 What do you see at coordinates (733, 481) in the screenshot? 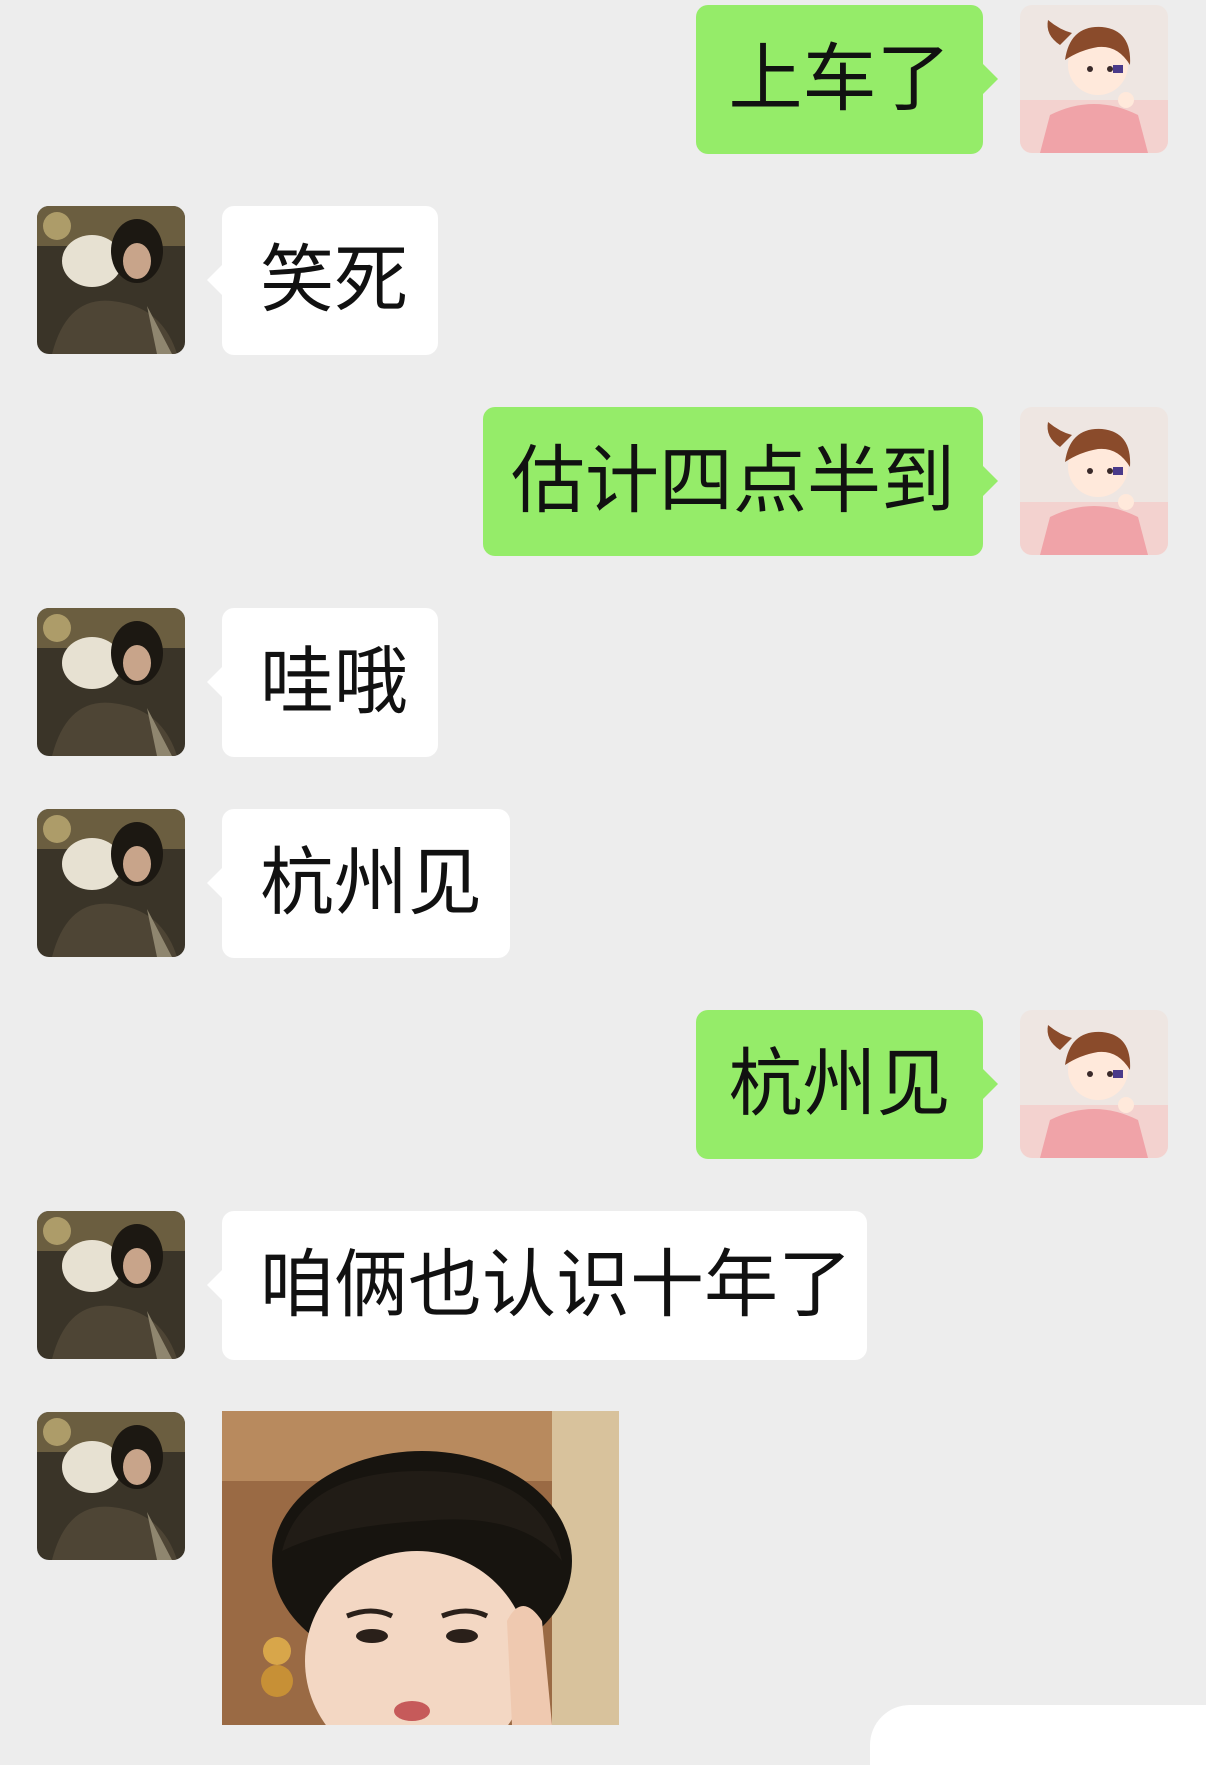
I see `message-text: 估计四点半到` at bounding box center [733, 481].